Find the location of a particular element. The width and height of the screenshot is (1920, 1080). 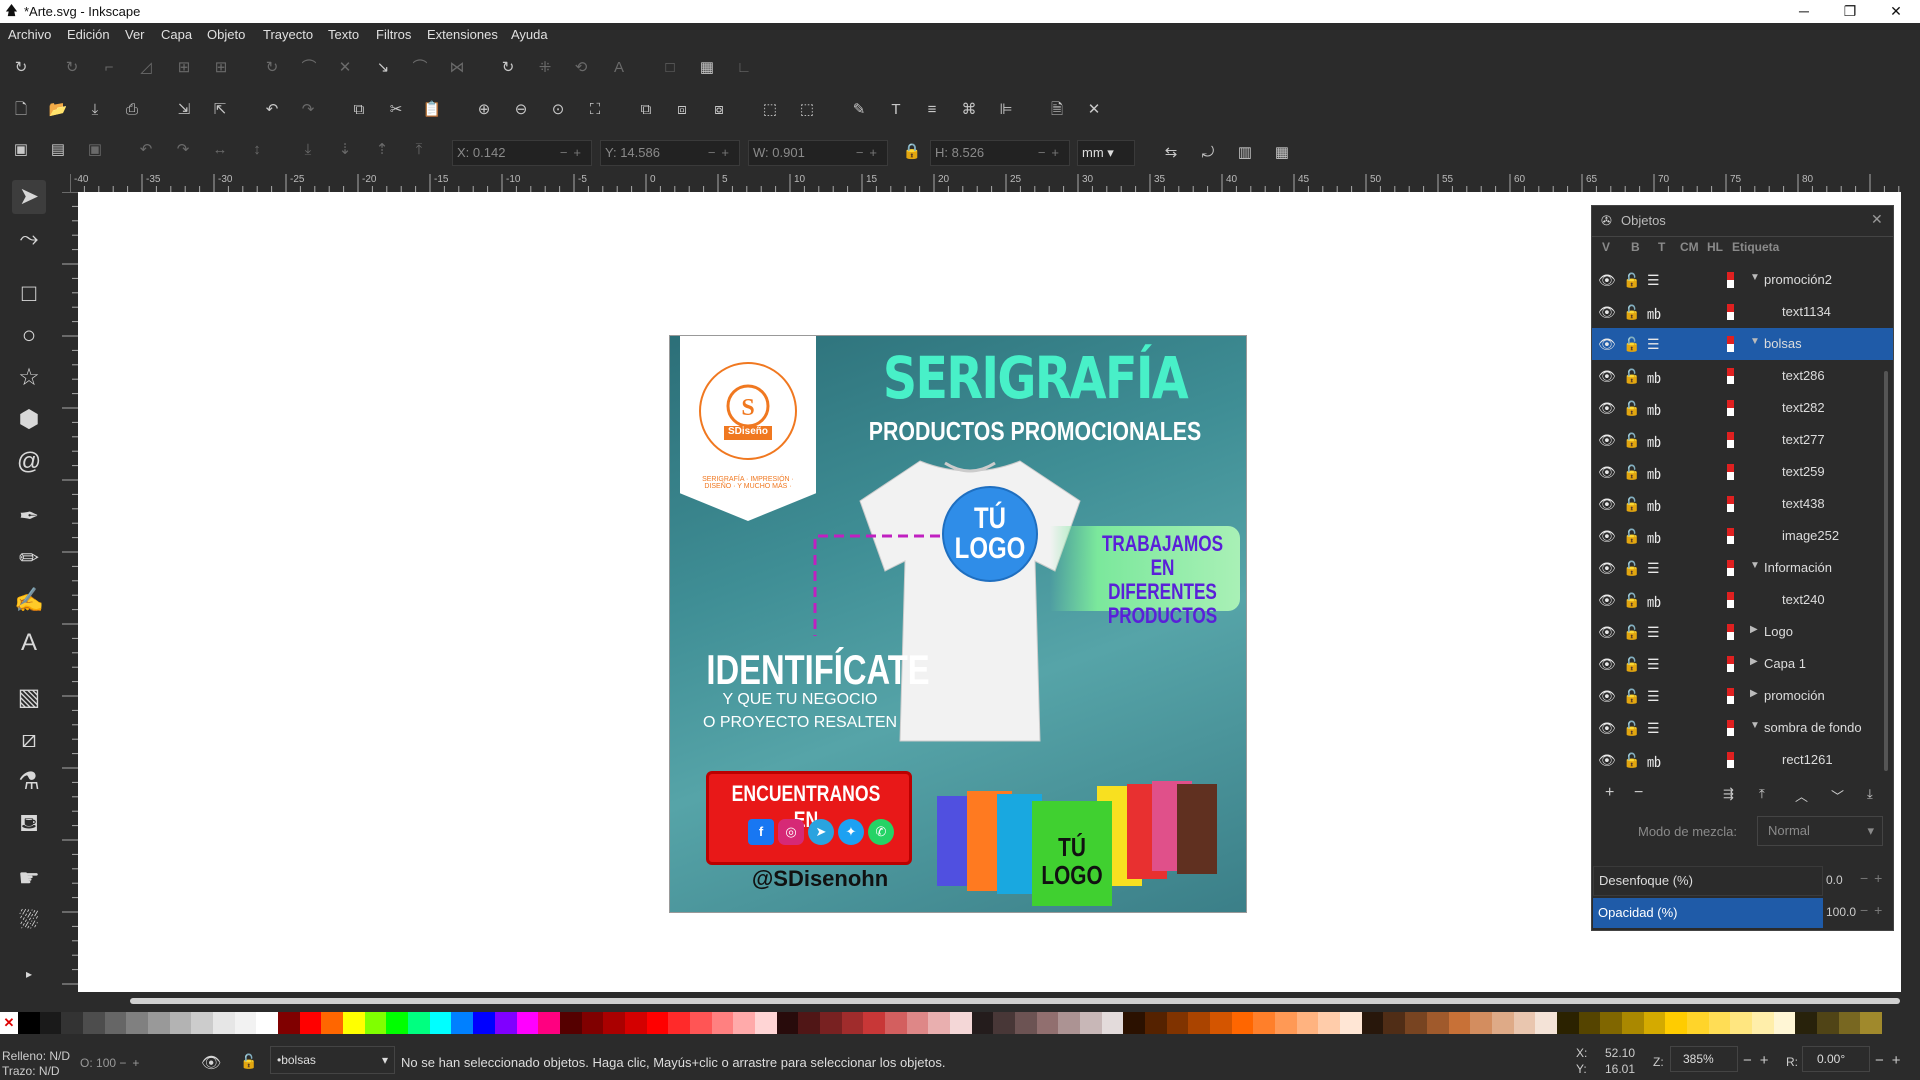

object-row: 👁 🔓 ☰ ▼ Información is located at coordinates (1742, 568).